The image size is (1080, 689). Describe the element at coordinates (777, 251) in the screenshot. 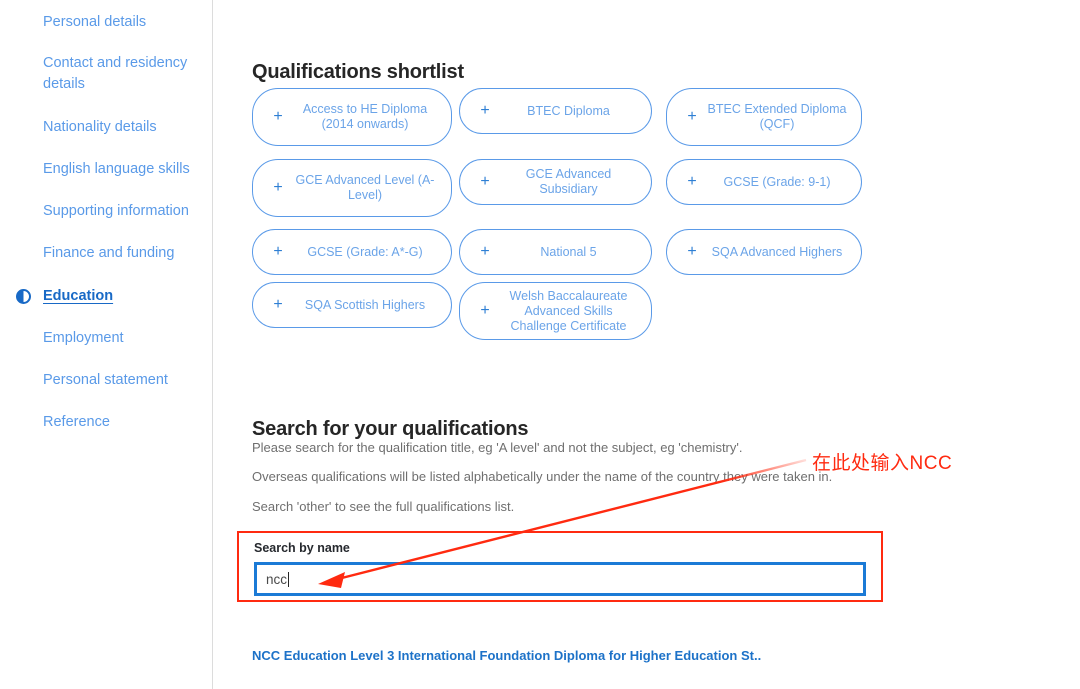

I see `qualification-chip-label: SQA Advanced Highers` at that location.